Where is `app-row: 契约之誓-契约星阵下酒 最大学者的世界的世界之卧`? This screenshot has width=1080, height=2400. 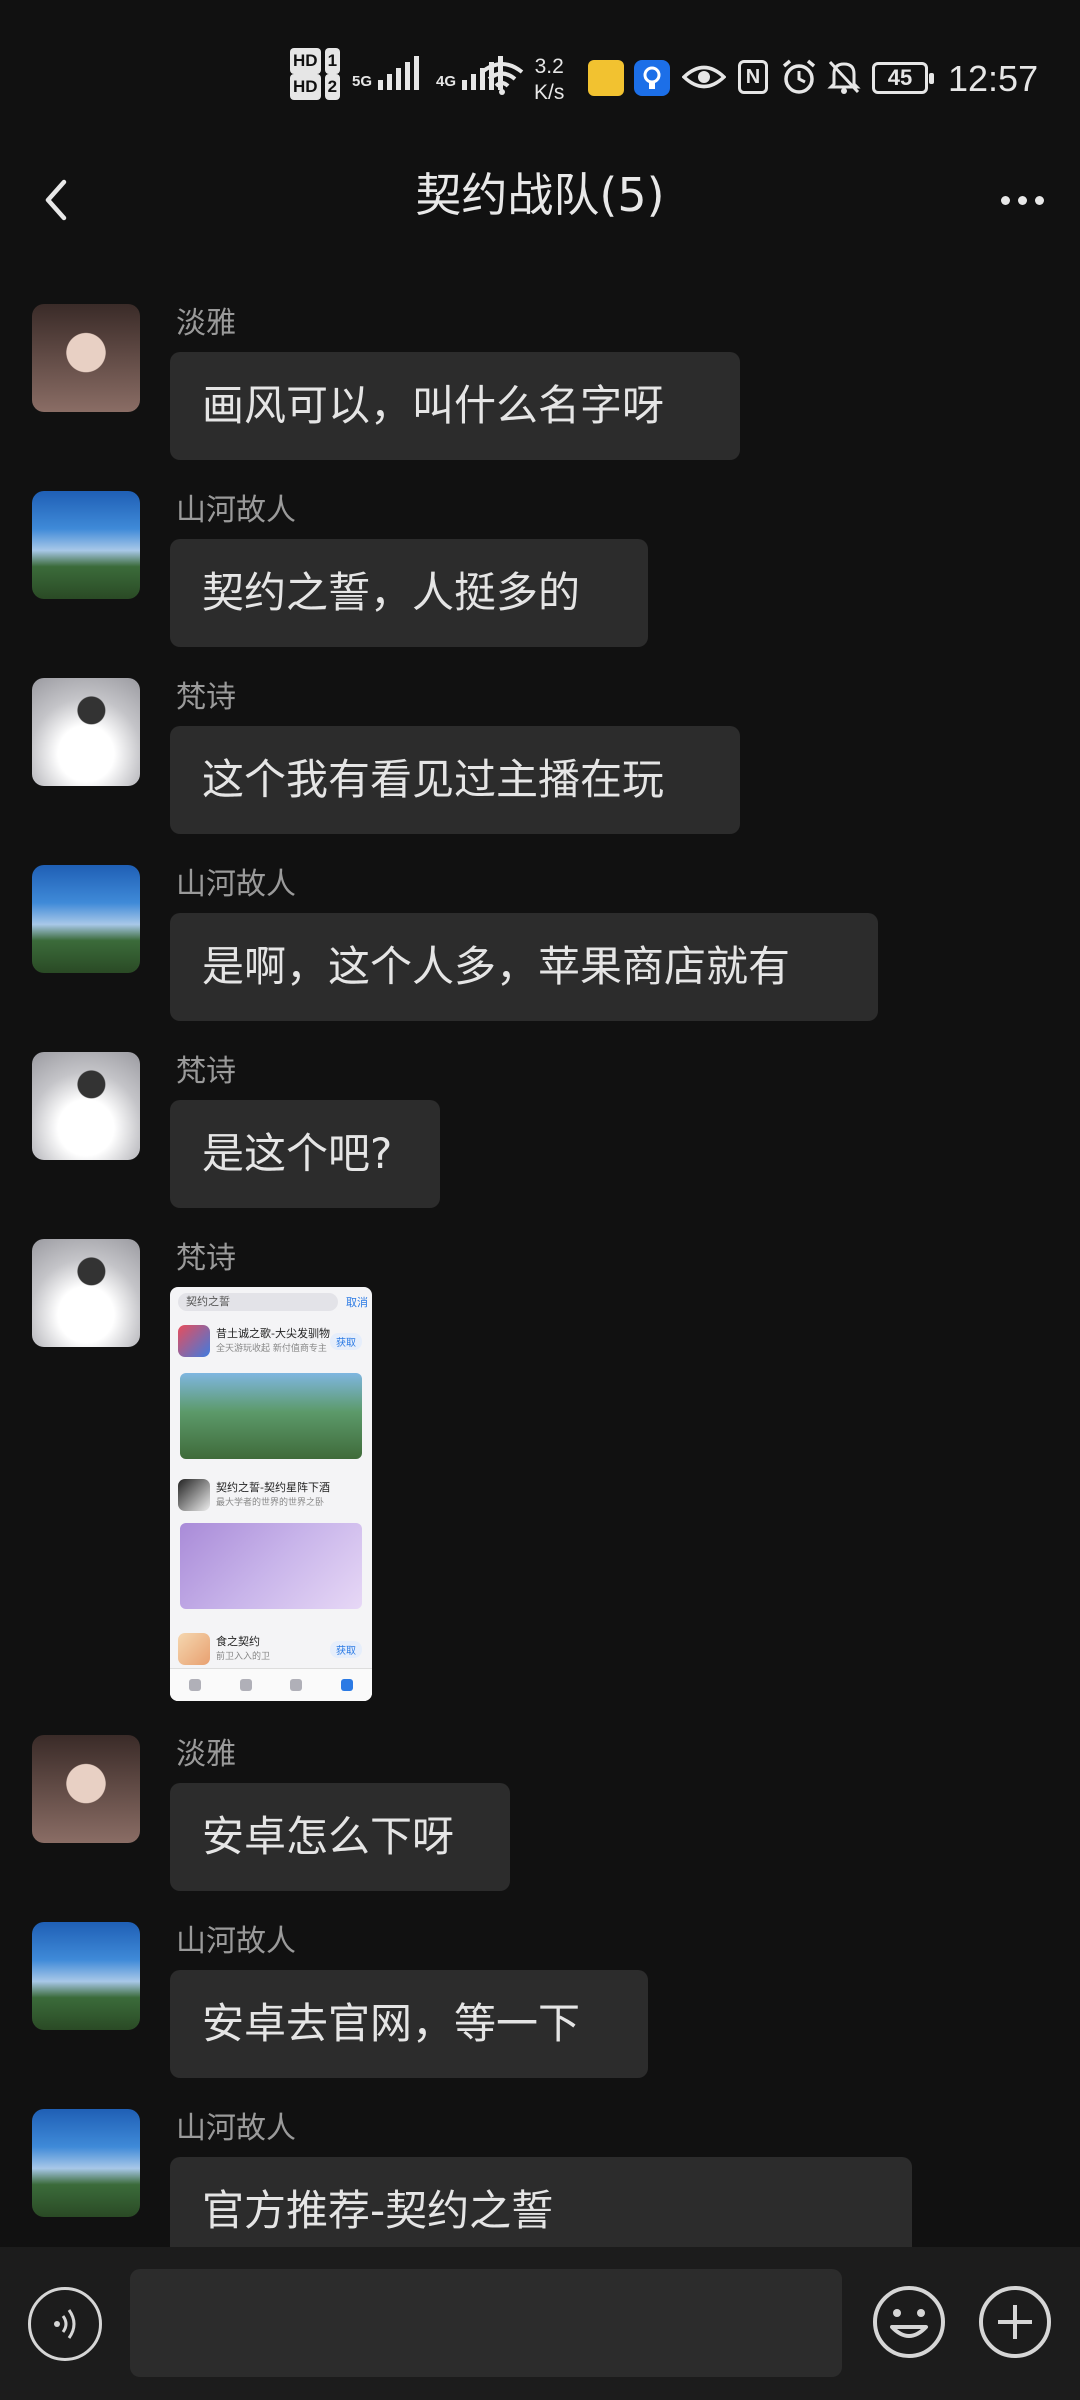
app-row: 契约之誓-契约星阵下酒 最大学者的世界的世界之卧 is located at coordinates (271, 1496).